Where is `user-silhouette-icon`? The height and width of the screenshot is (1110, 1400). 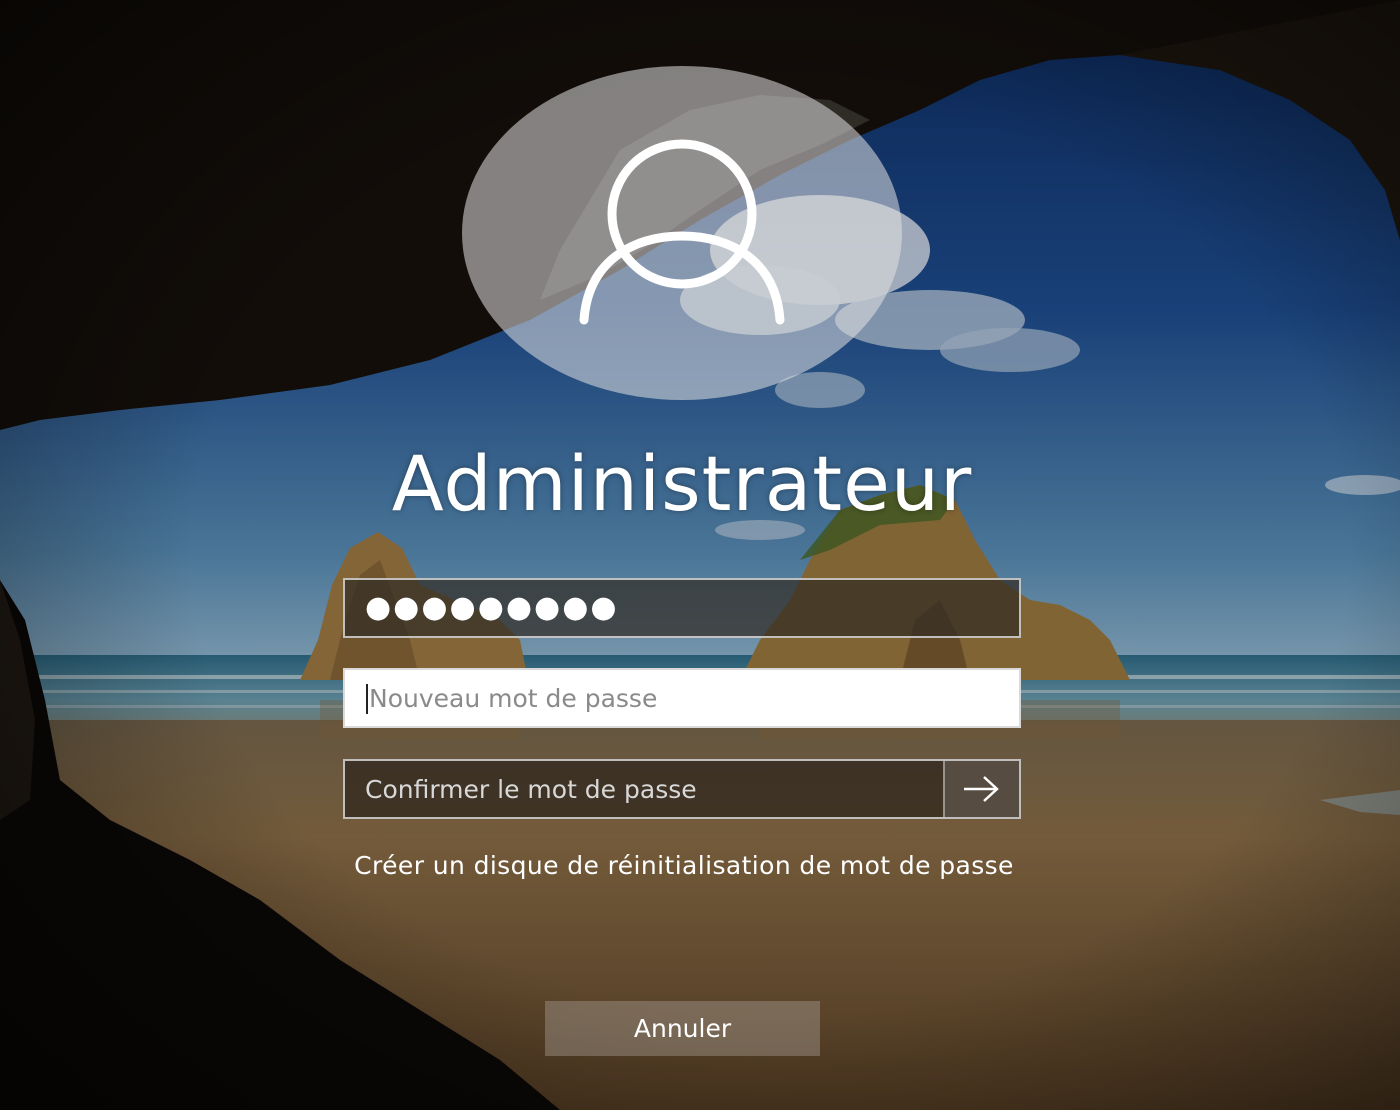
user-silhouette-icon is located at coordinates (682, 232).